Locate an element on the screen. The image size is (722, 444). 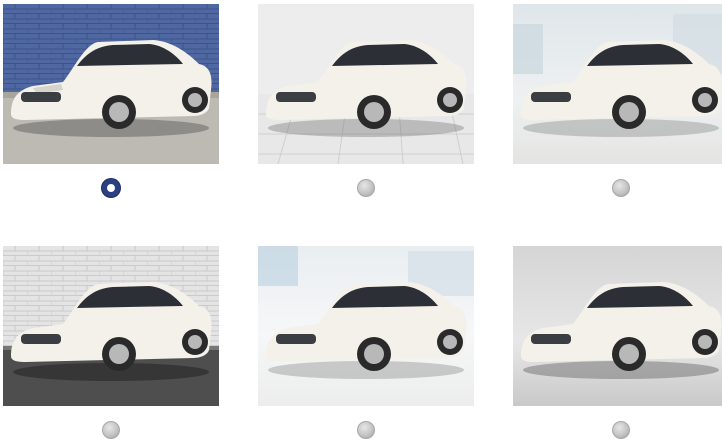
radio-button-selected is located at coordinates (111, 188).